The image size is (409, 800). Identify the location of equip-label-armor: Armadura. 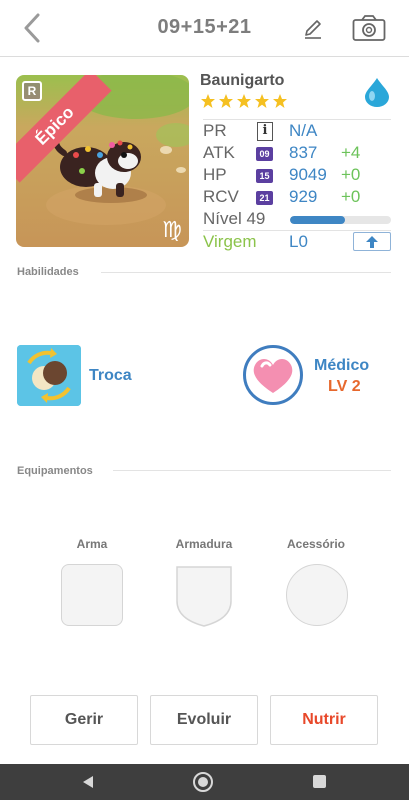
(204, 544).